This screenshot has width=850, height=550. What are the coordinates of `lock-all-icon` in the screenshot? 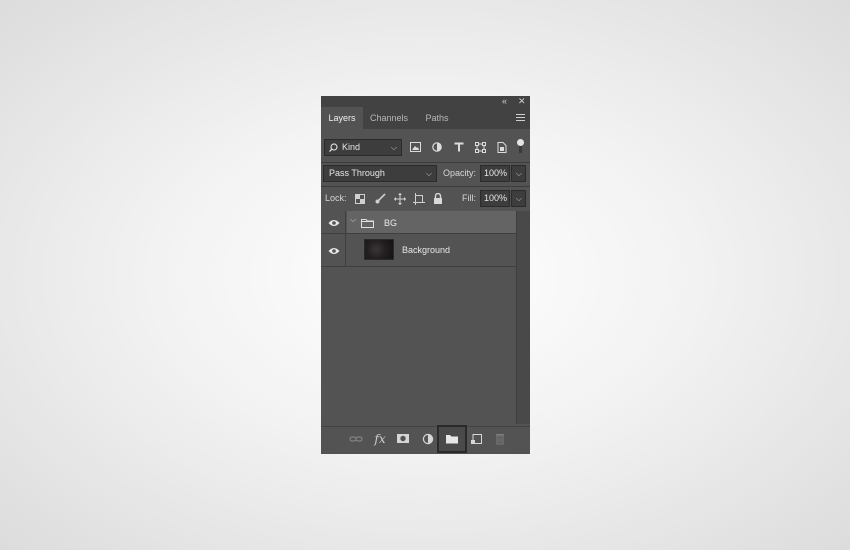 It's located at (438, 198).